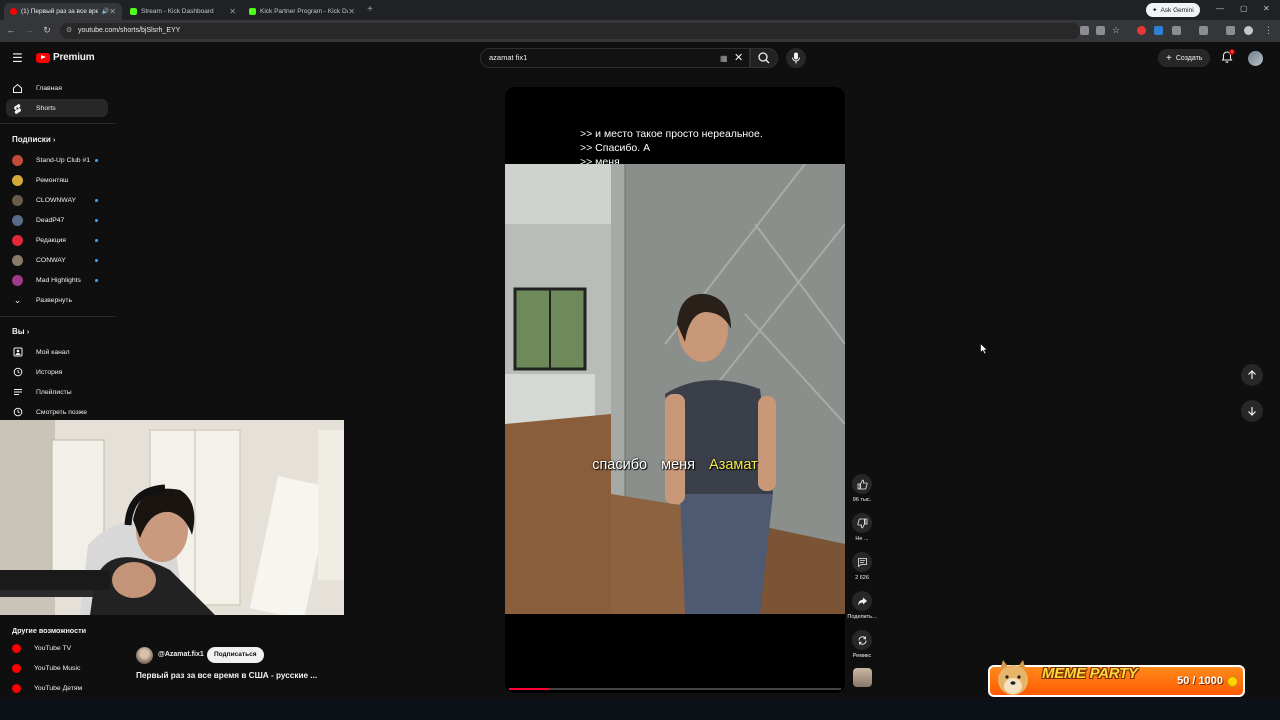 The width and height of the screenshot is (1280, 720). Describe the element at coordinates (529, 689) in the screenshot. I see `video-progress-fill` at that location.